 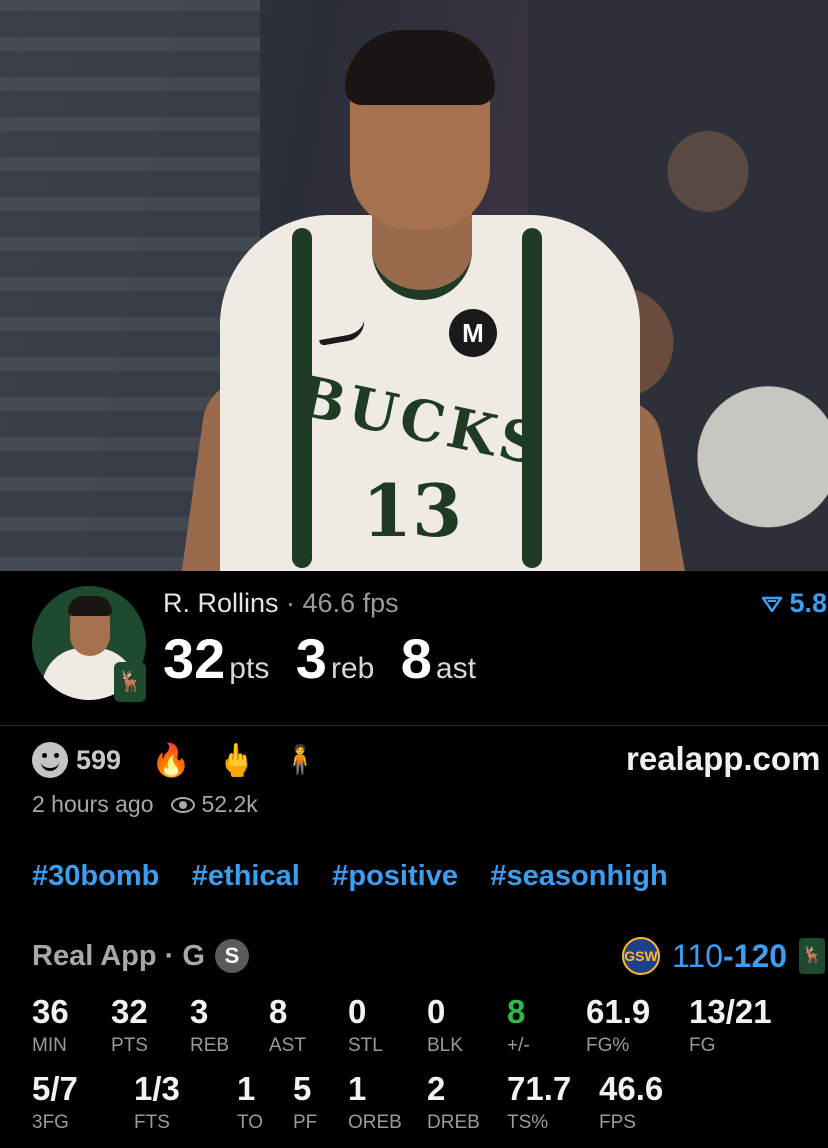 What do you see at coordinates (365, 1045) in the screenshot?
I see `stat-label: STL` at bounding box center [365, 1045].